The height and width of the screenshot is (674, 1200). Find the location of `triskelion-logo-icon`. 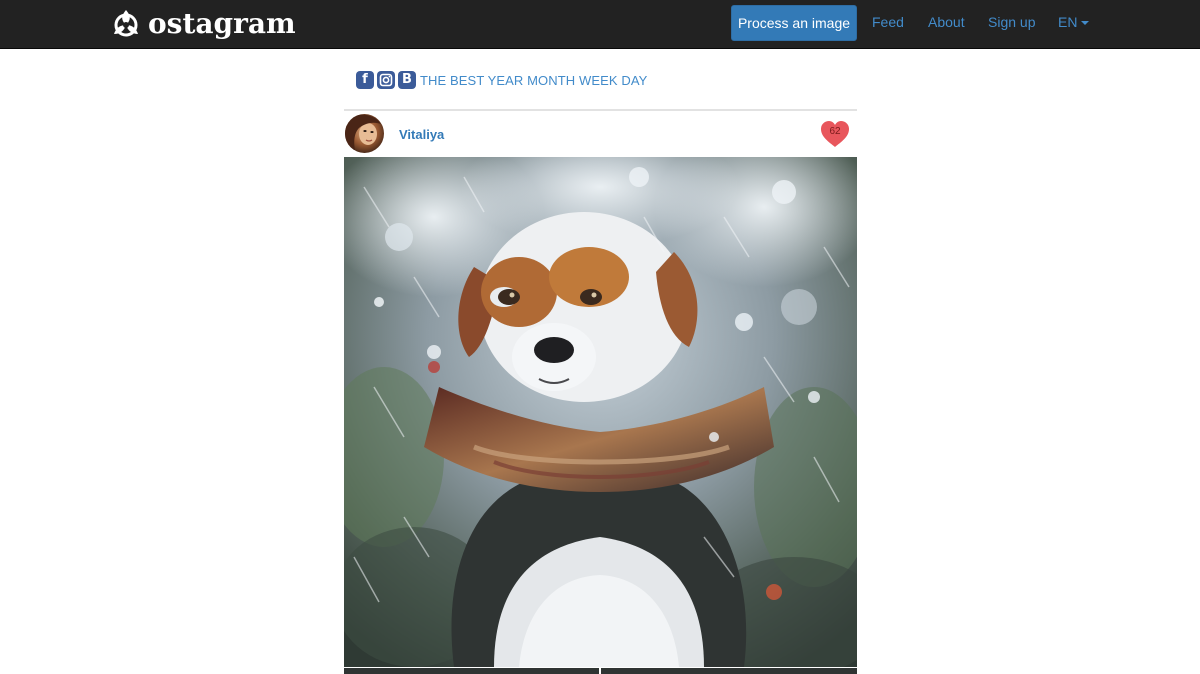

triskelion-logo-icon is located at coordinates (126, 23).